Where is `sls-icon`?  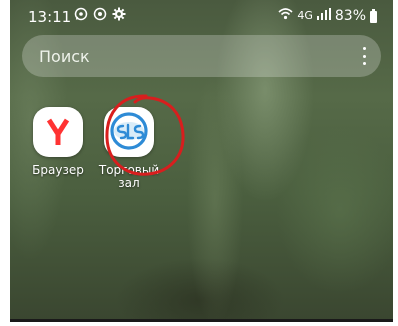 sls-icon is located at coordinates (129, 132).